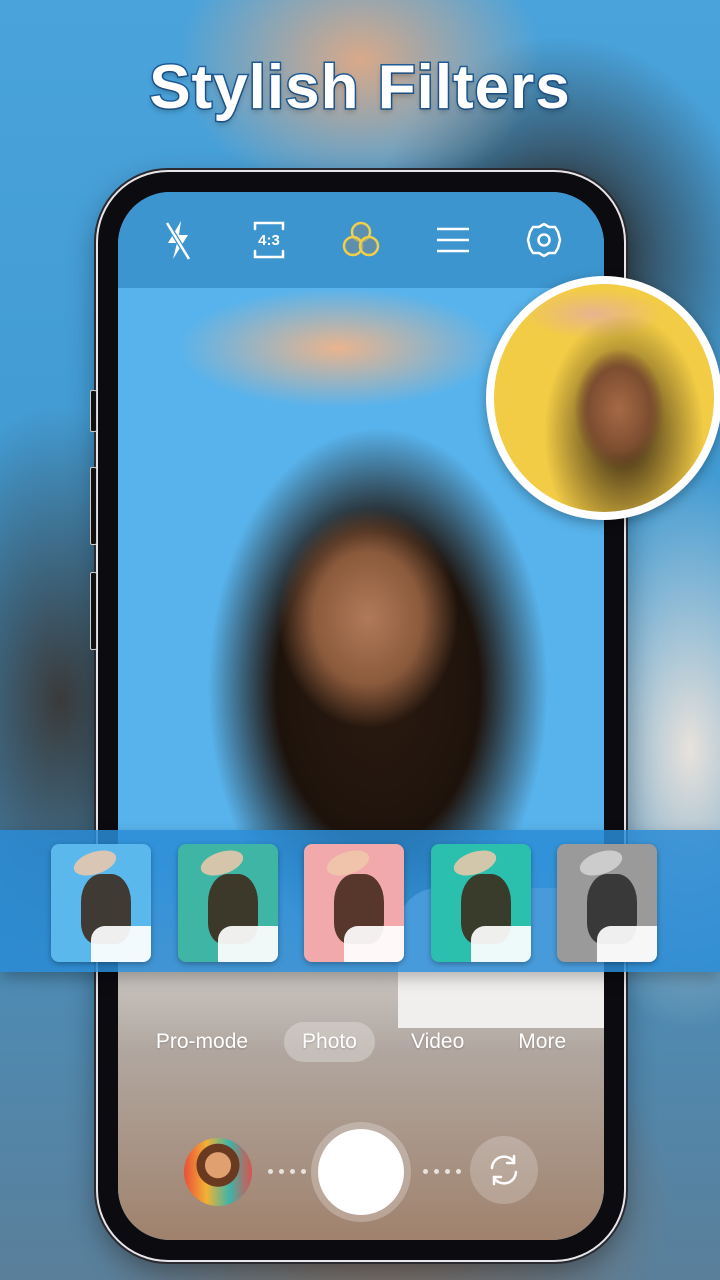 The image size is (720, 1280). What do you see at coordinates (93, 411) in the screenshot?
I see `side-button-action` at bounding box center [93, 411].